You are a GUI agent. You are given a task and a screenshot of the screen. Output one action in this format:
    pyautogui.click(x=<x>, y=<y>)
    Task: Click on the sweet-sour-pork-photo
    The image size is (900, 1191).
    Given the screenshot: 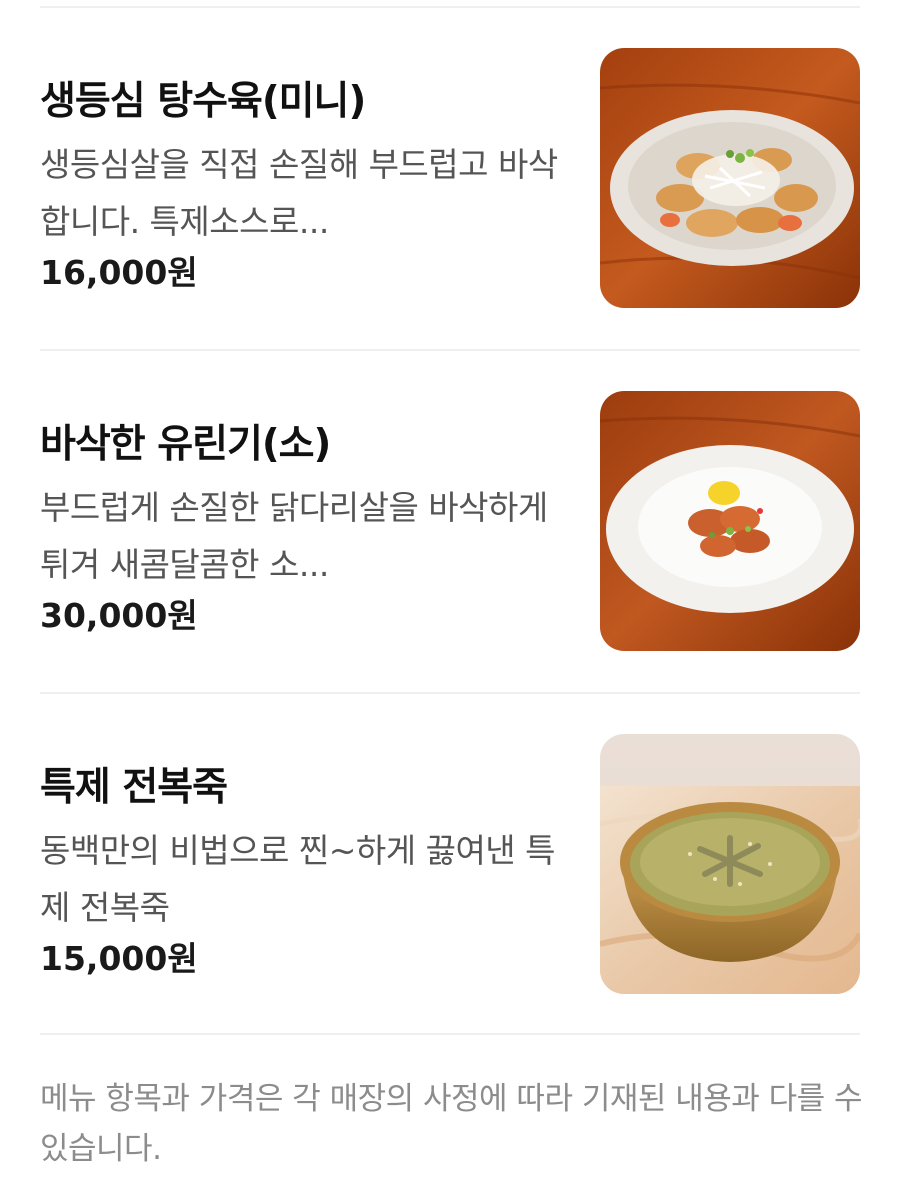 What is the action you would take?
    pyautogui.click(x=730, y=178)
    